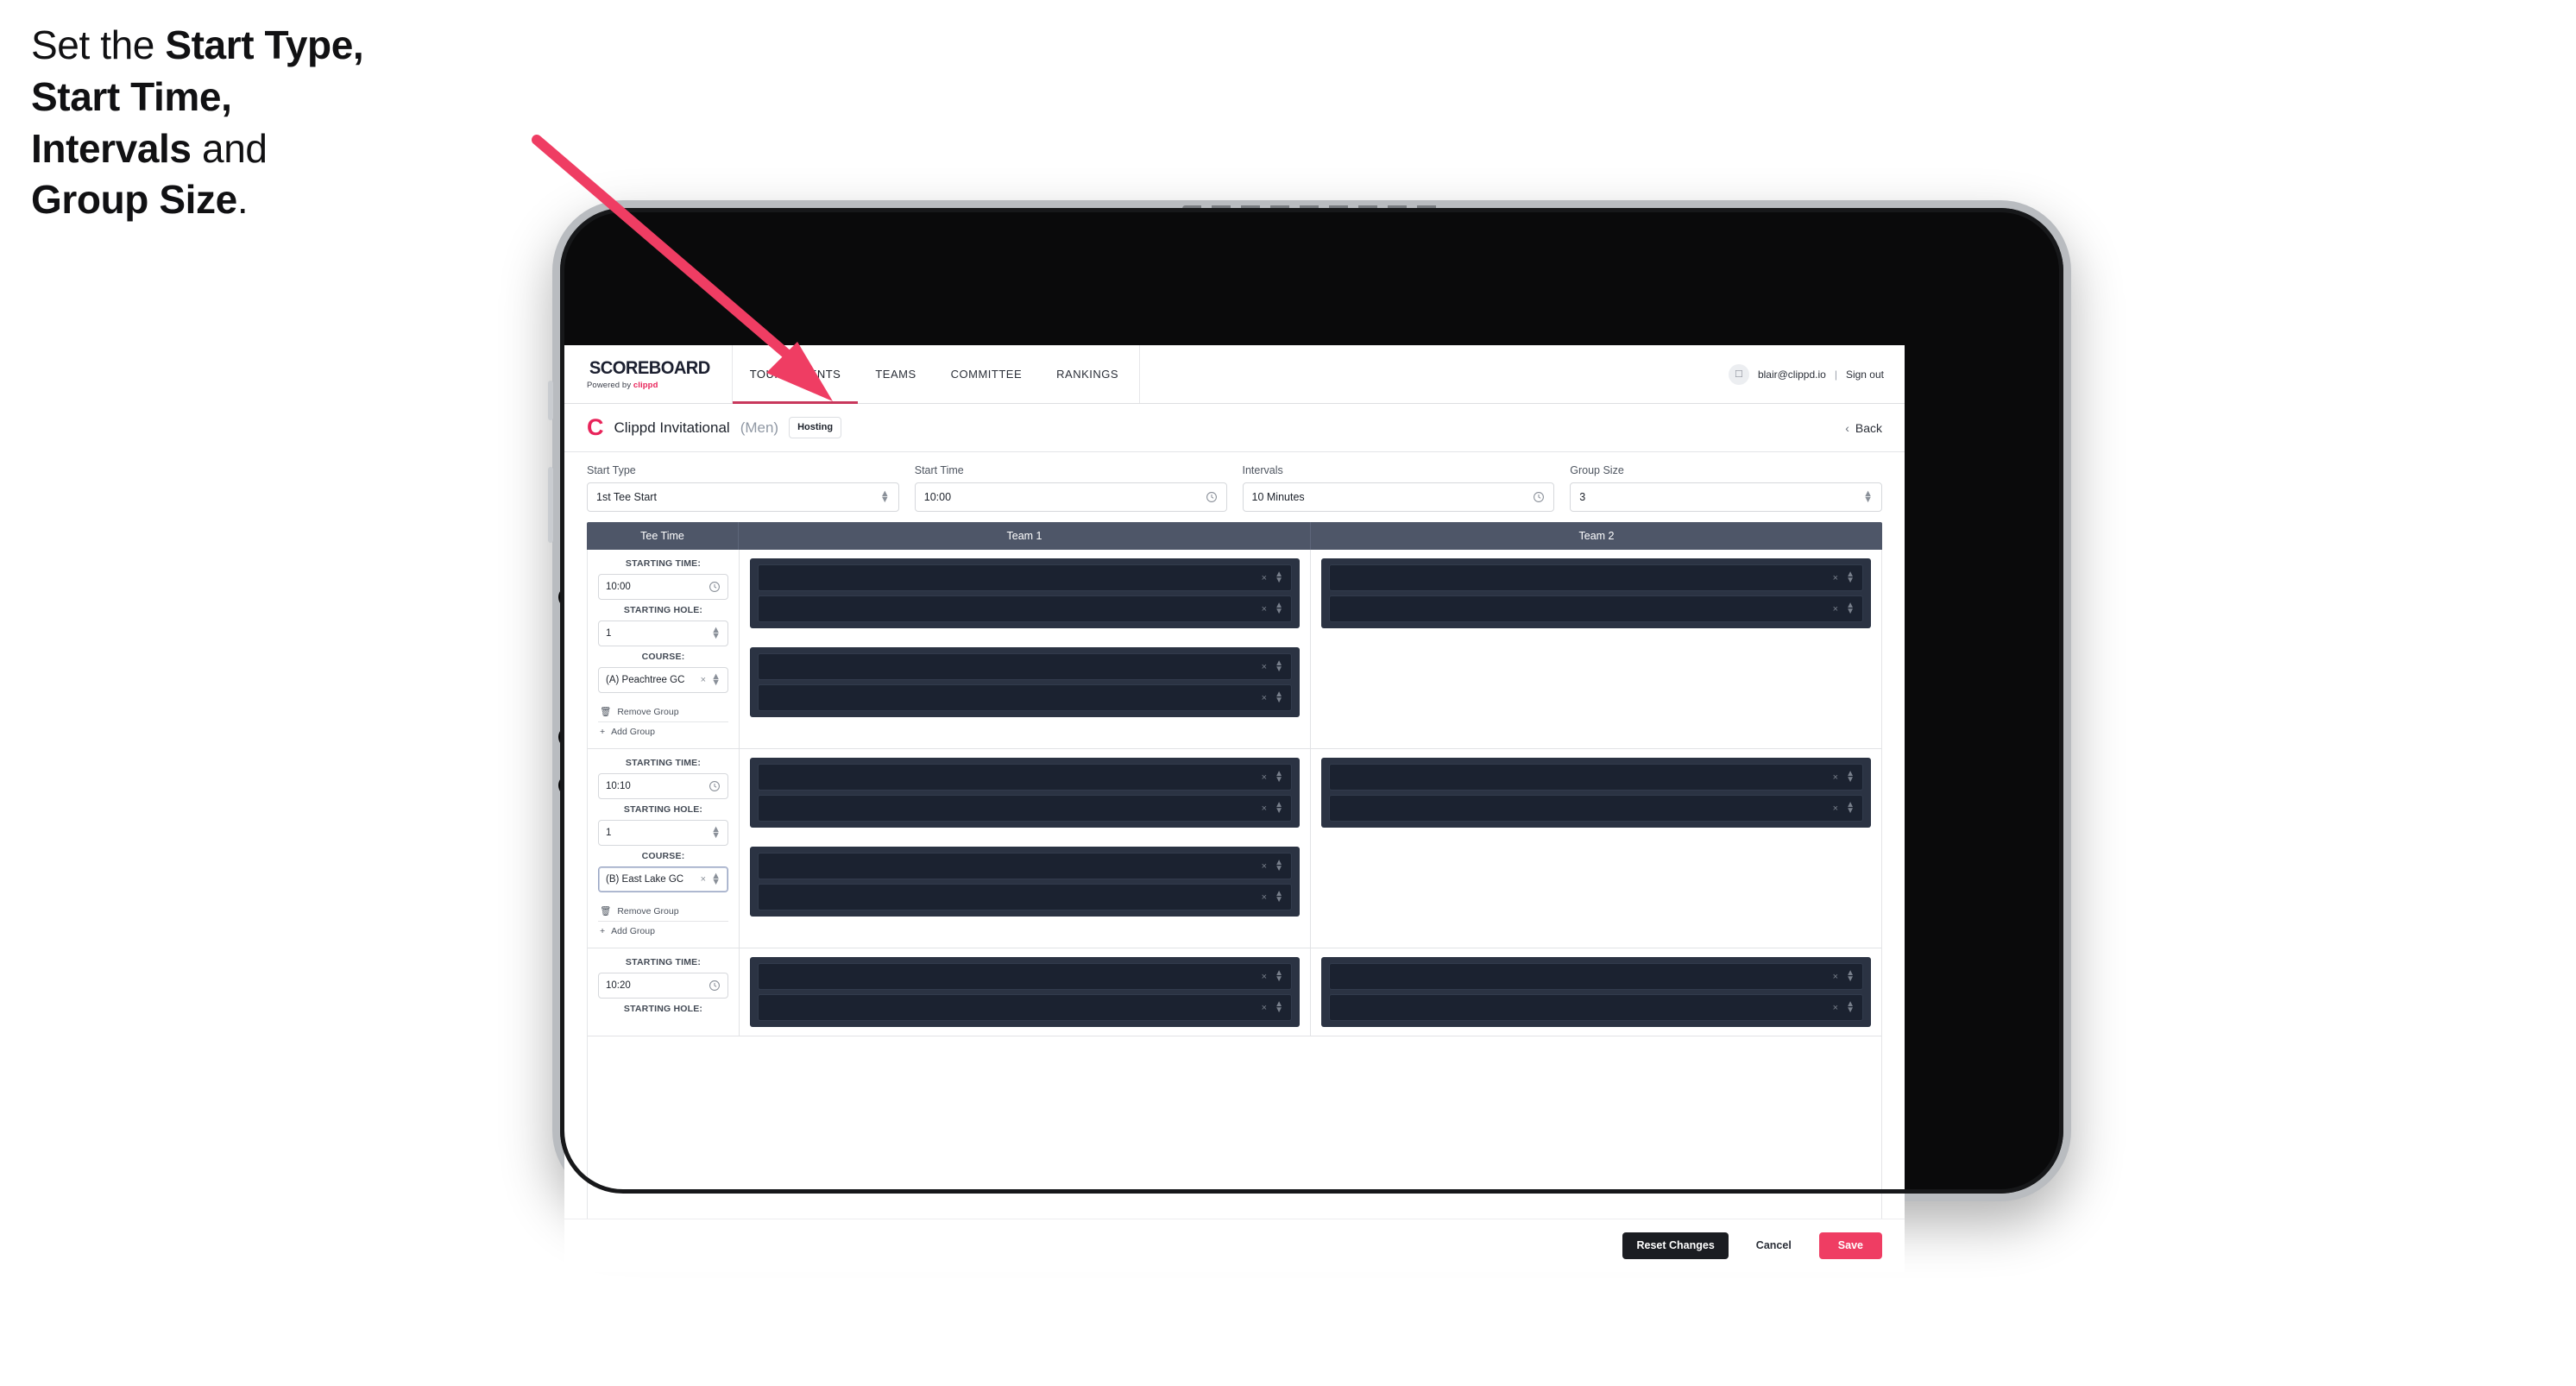 The width and height of the screenshot is (2576, 1386). Describe the element at coordinates (663, 587) in the screenshot. I see `starting-time-input: 10:00` at that location.